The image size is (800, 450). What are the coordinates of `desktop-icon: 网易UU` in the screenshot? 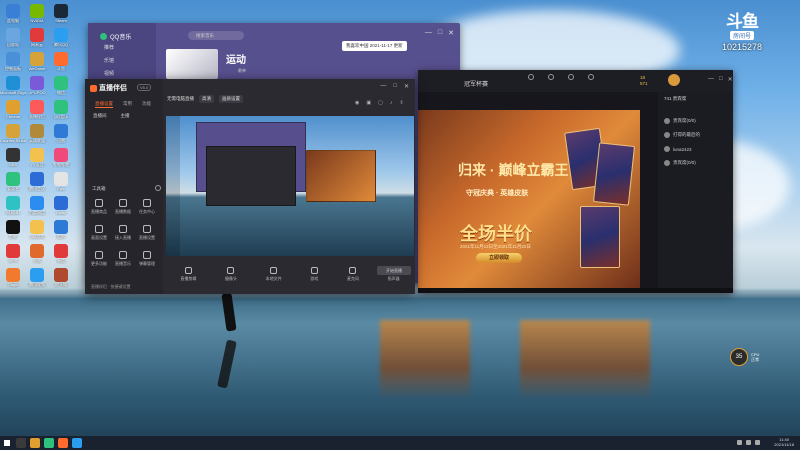 It's located at (13, 206).